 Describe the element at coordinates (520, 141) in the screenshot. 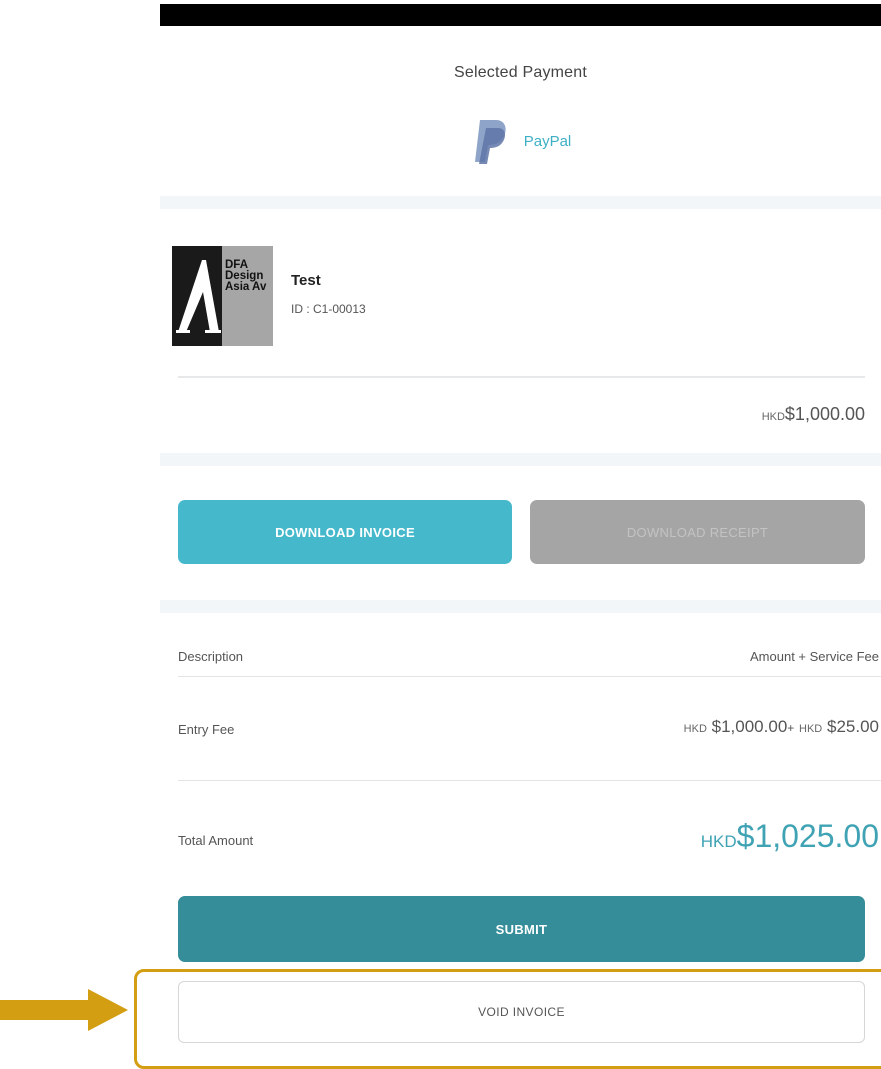

I see `selected-payment-method: PayPal` at that location.